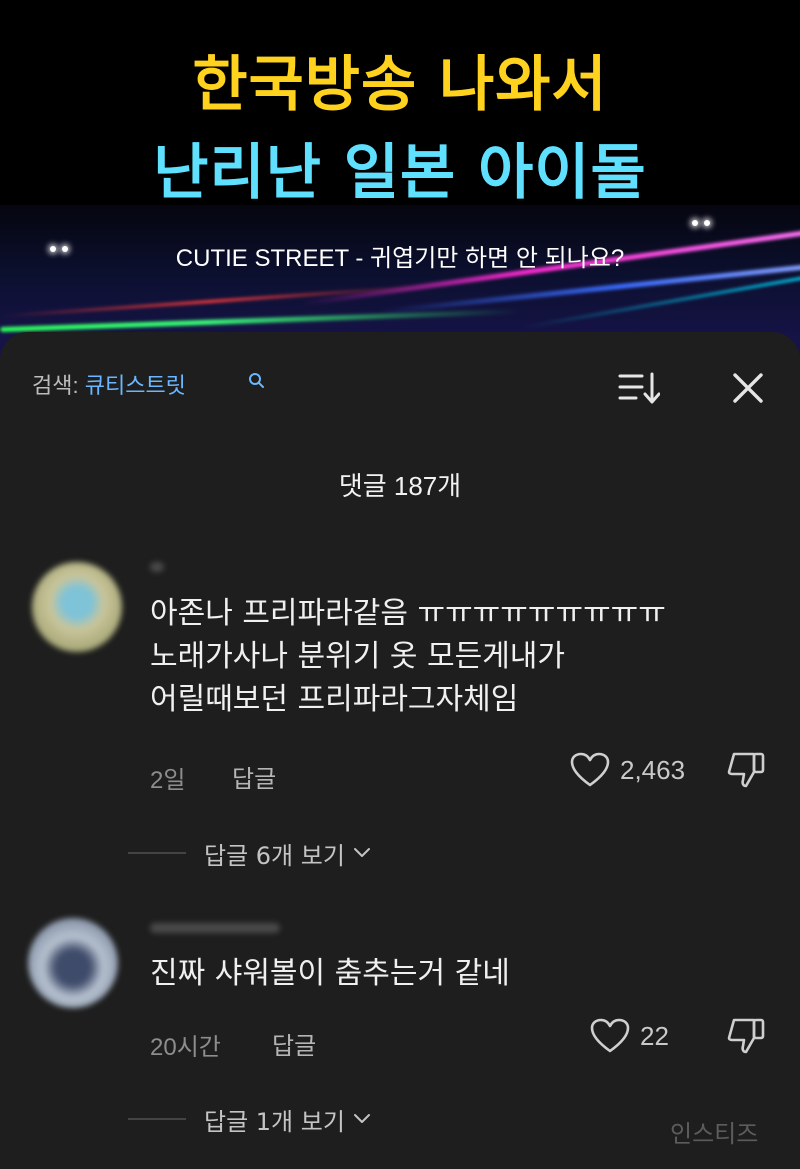  I want to click on video-subtitle: CUTIE STREET - 귀엽기만 하면 안 되나요?, so click(400, 258).